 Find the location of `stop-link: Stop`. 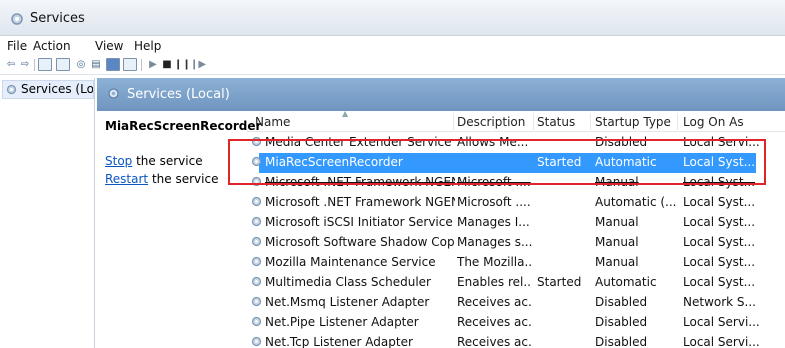

stop-link: Stop is located at coordinates (118, 161).